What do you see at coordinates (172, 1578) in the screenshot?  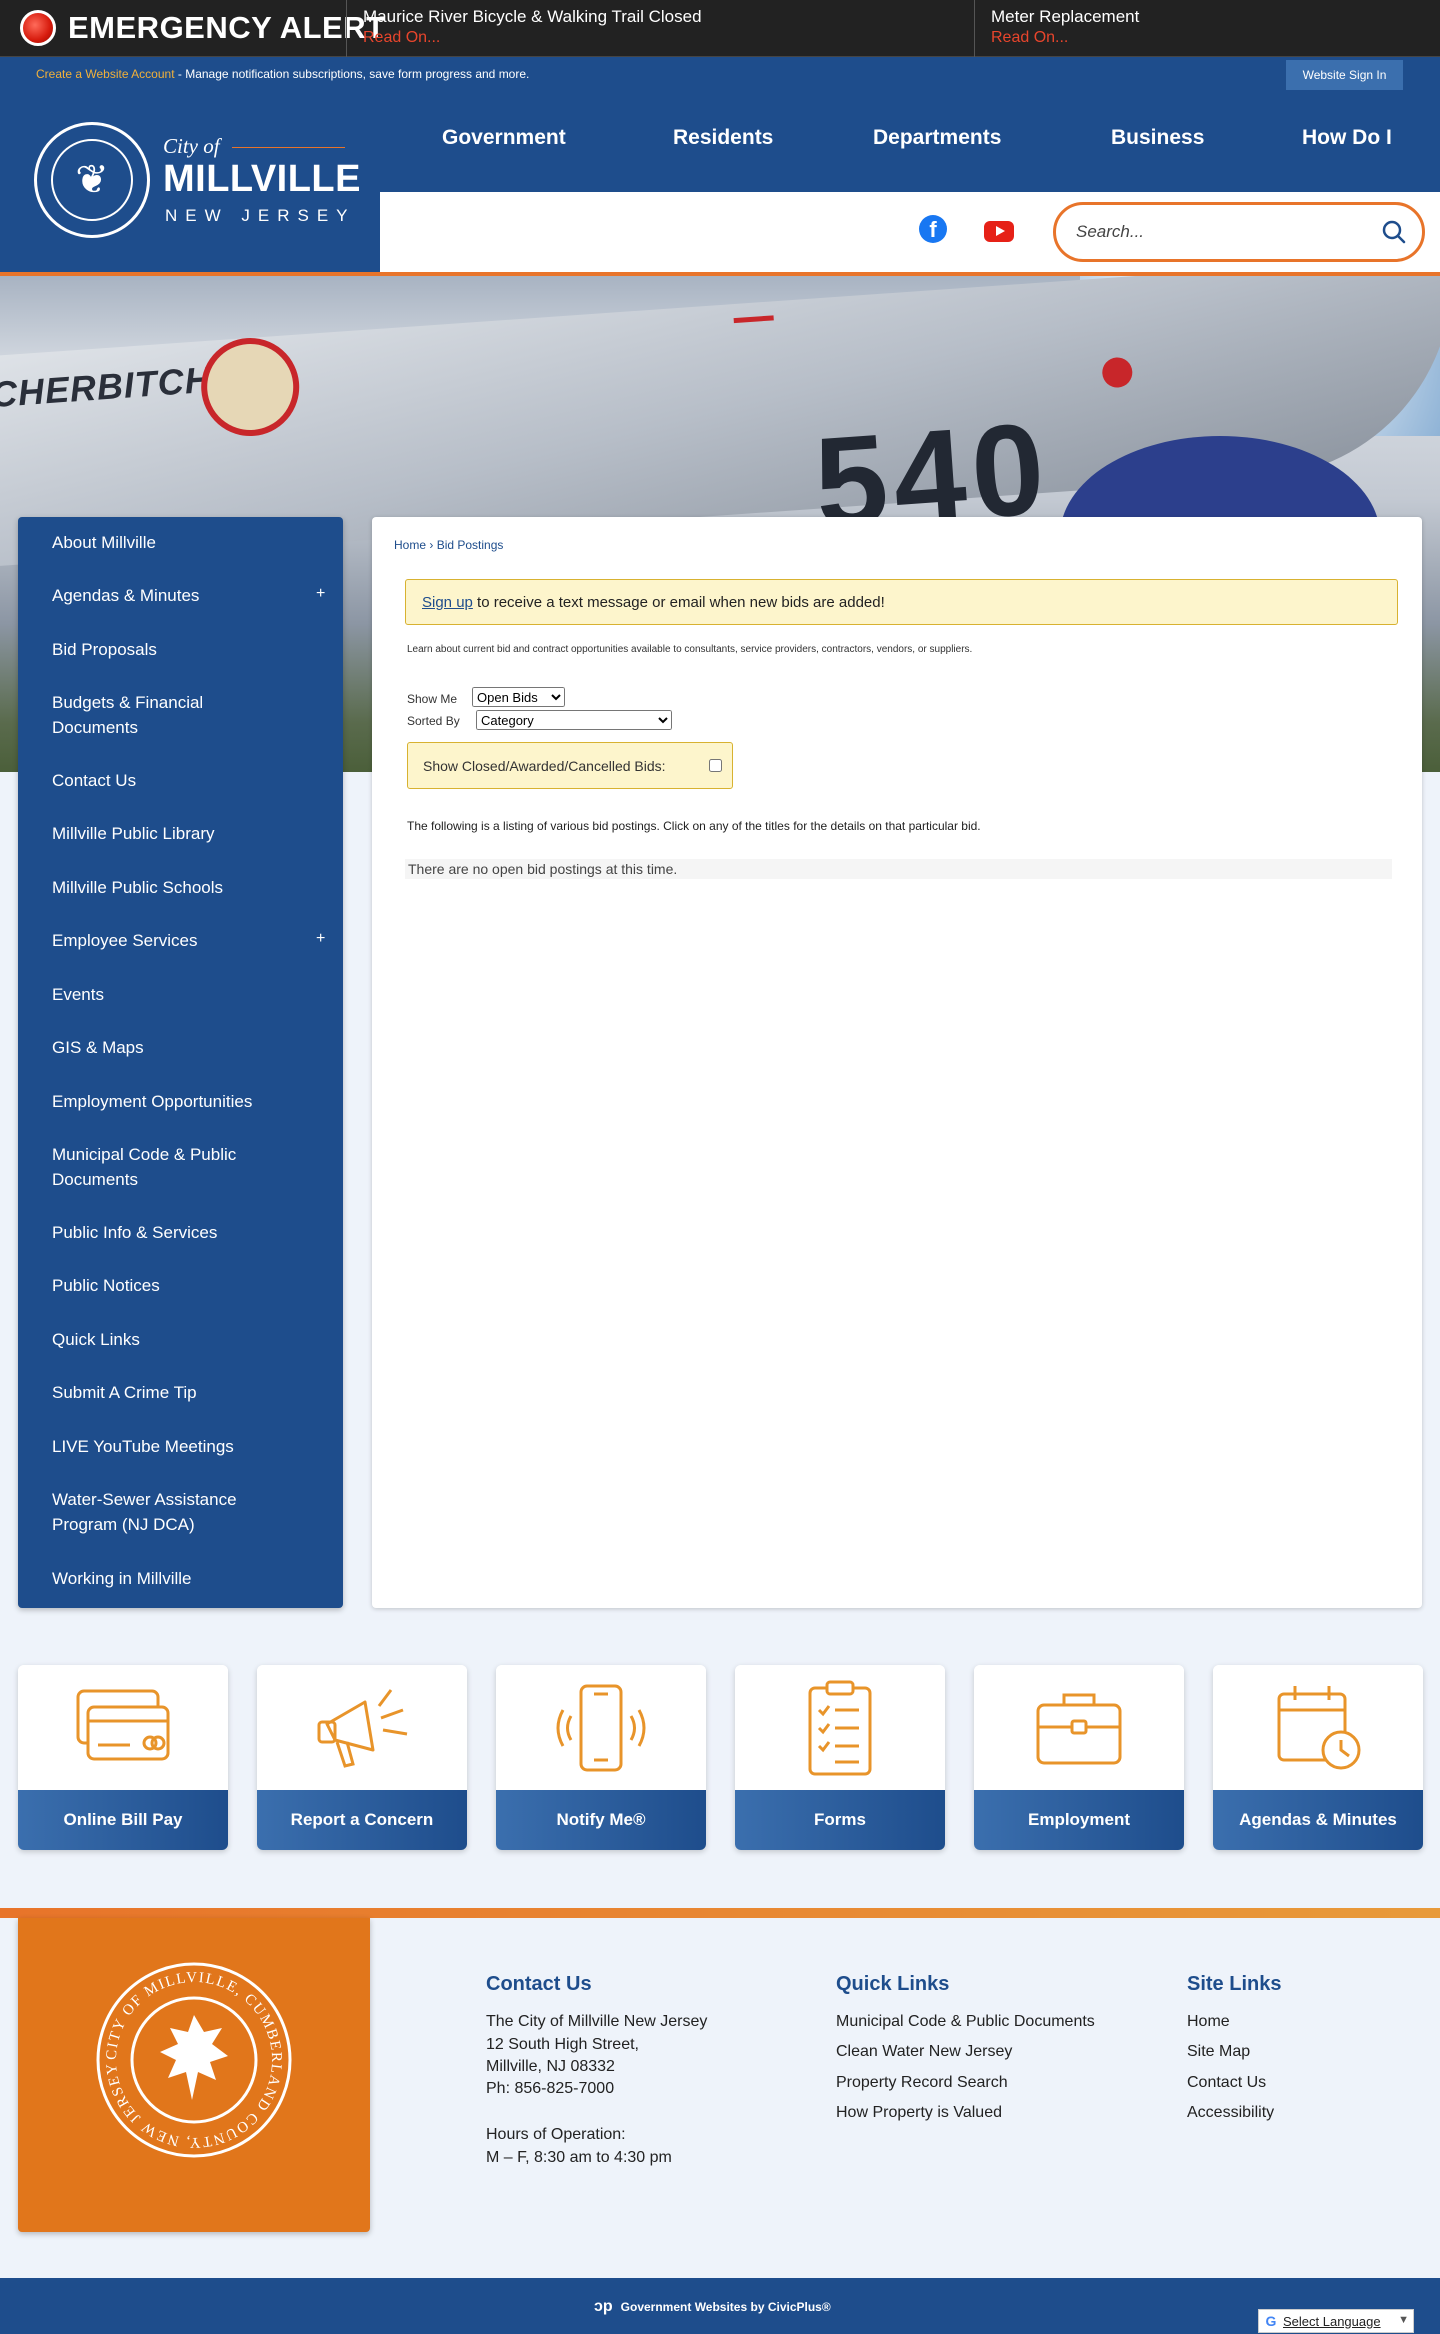 I see `sidebar-item-working-in-millville: Working in Millville` at bounding box center [172, 1578].